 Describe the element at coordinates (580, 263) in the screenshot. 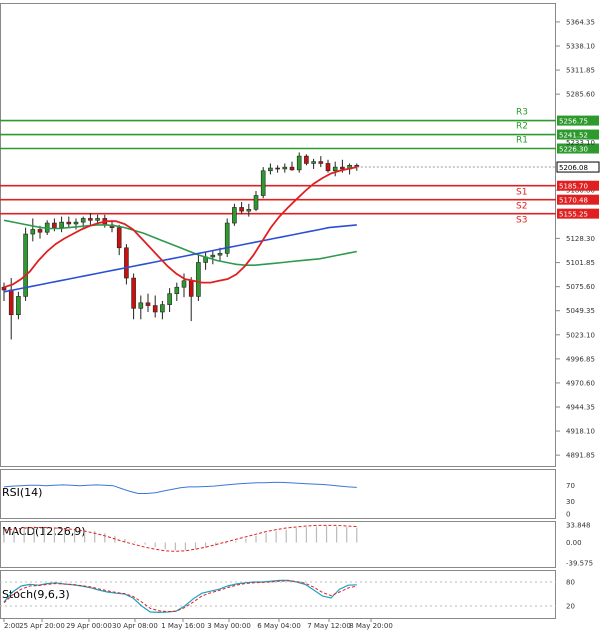

I see `y-tick-label: 5101.85` at that location.